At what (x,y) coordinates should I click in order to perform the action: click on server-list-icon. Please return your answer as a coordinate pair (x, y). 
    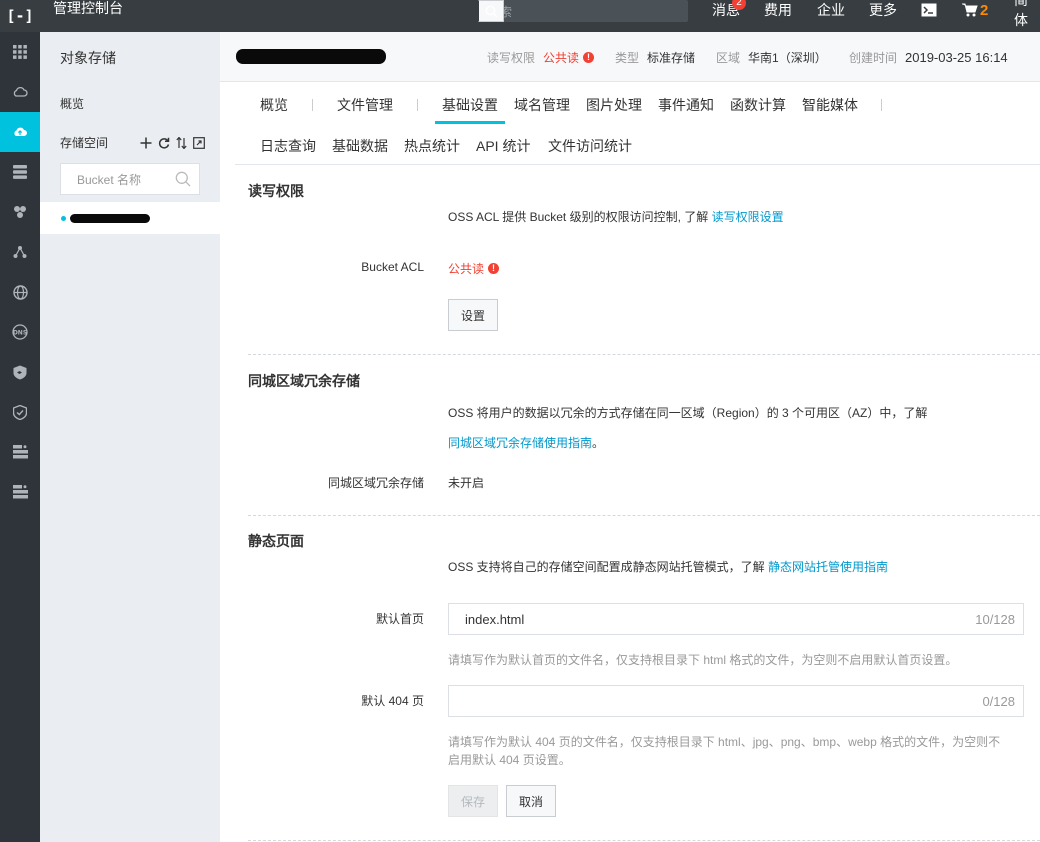
    Looking at the image, I should click on (20, 452).